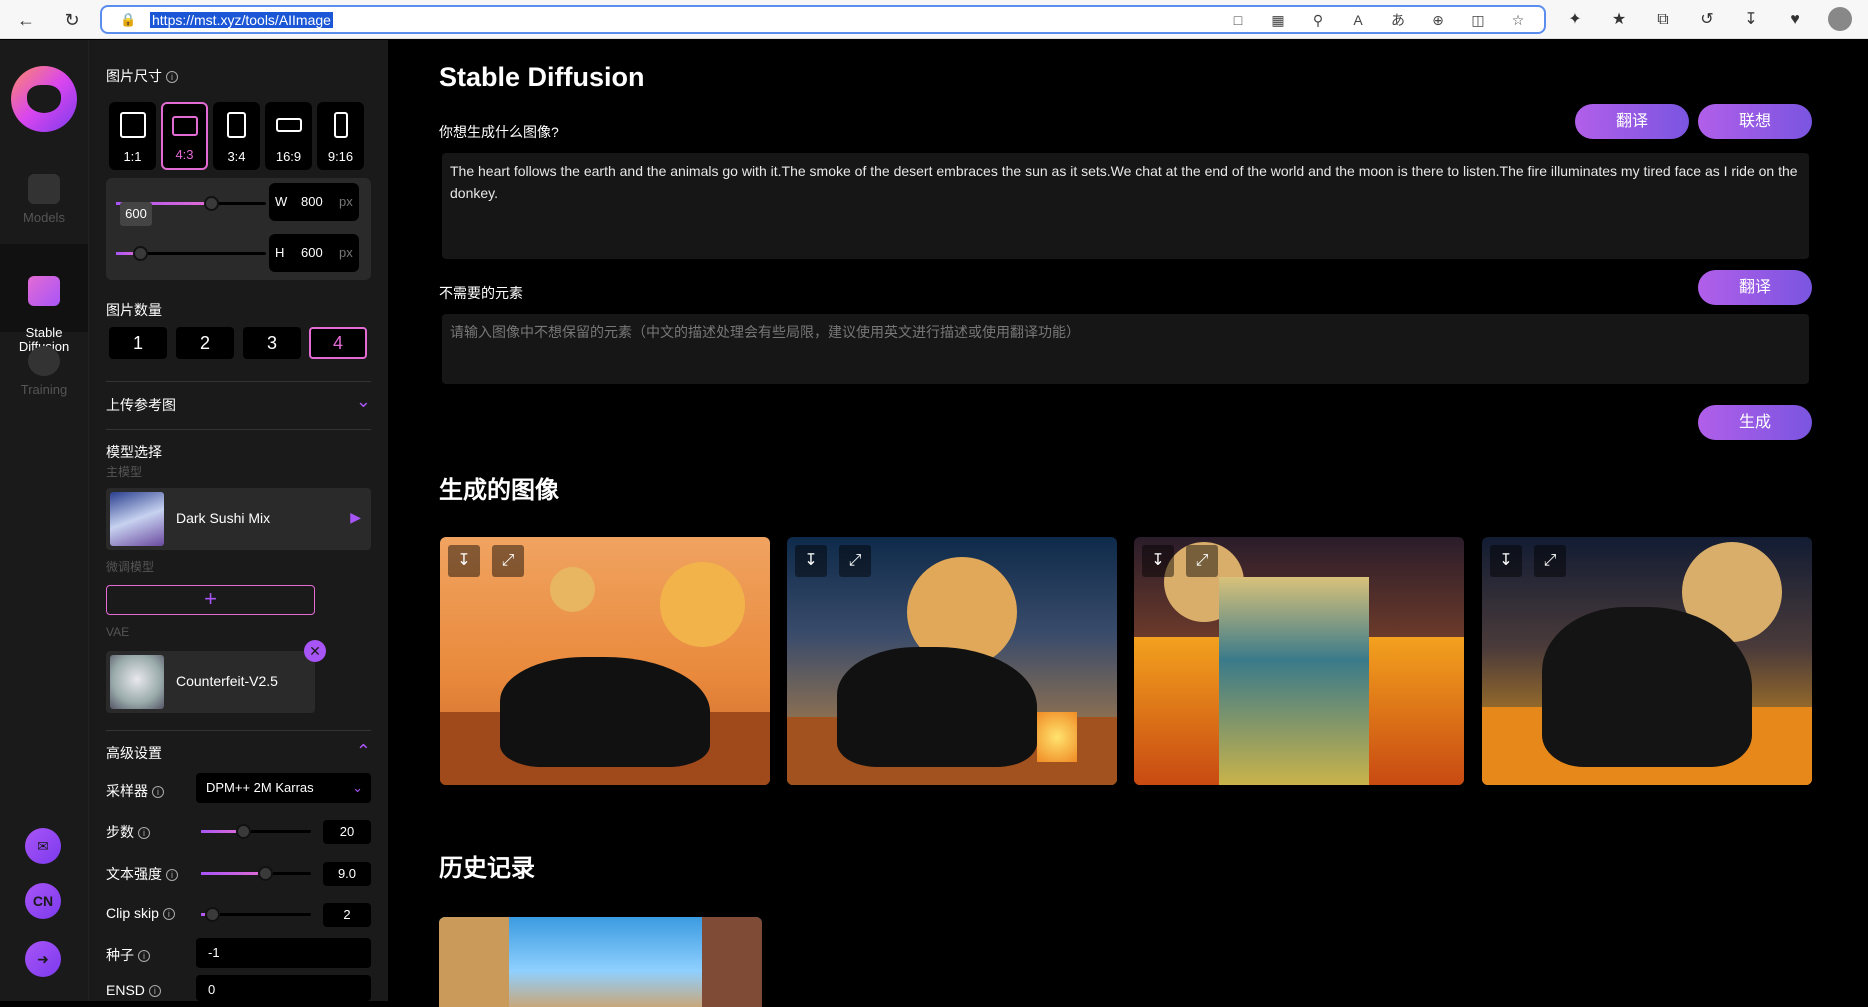 This screenshot has width=1868, height=1007. I want to click on hexagon-icon, so click(44, 189).